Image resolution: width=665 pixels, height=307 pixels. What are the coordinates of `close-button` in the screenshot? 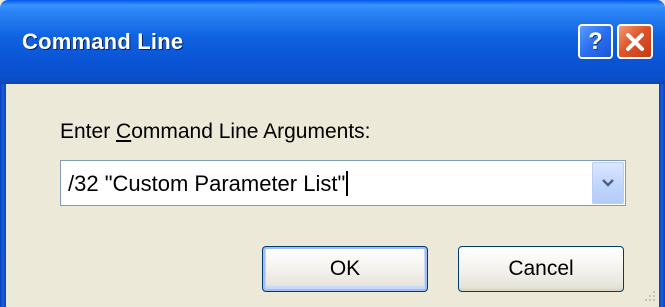 It's located at (635, 41).